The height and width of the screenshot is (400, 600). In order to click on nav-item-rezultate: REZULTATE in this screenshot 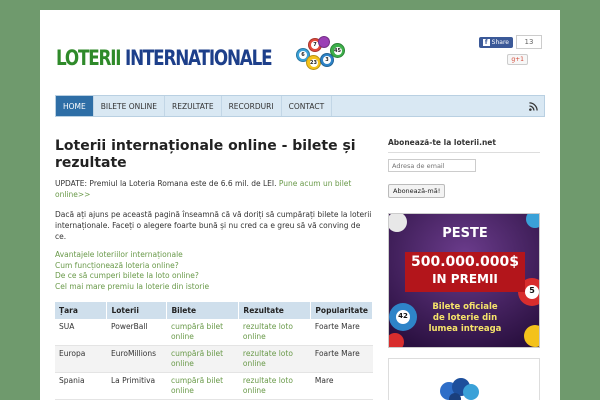, I will do `click(193, 106)`.